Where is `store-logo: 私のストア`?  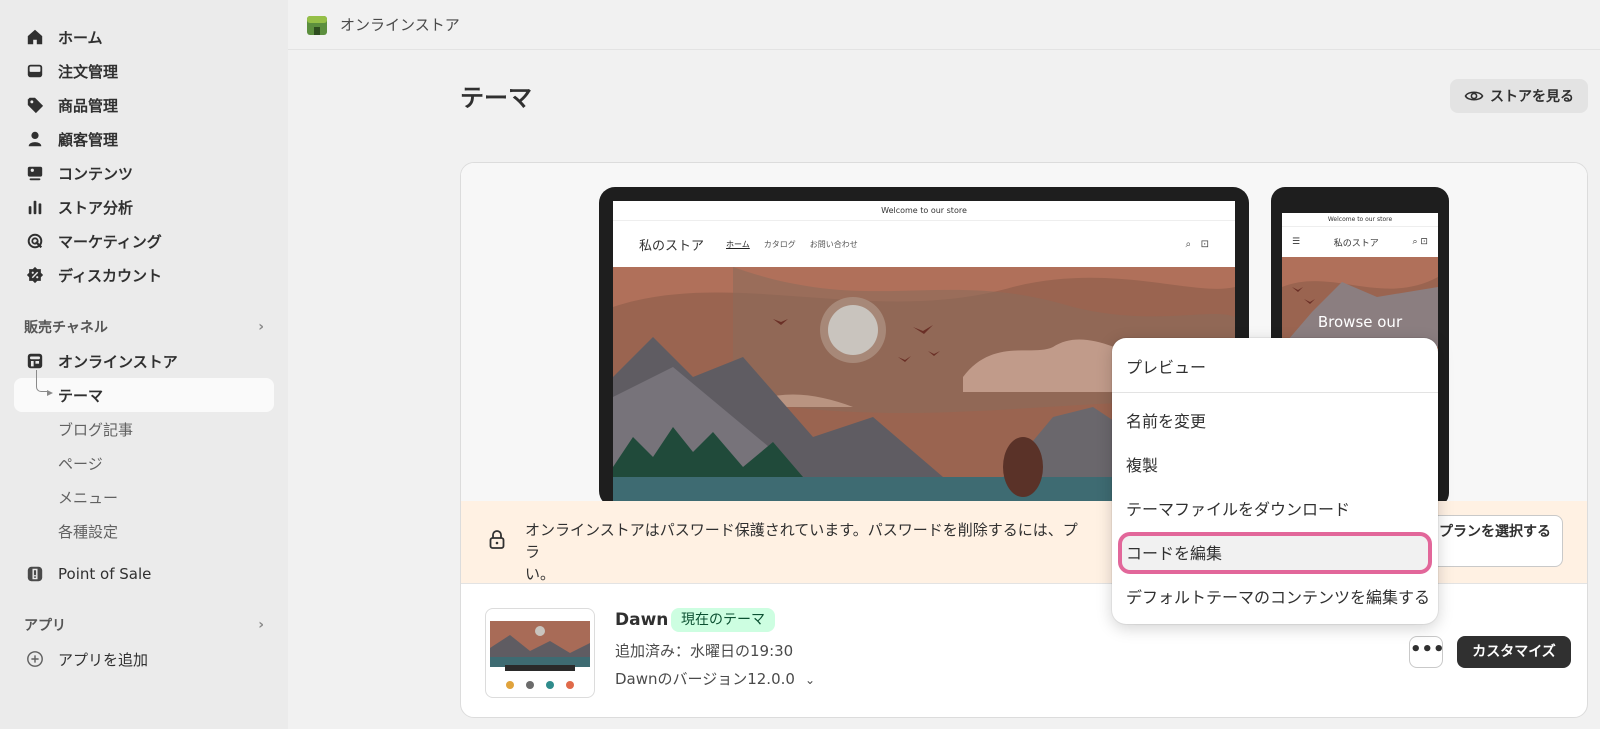
store-logo: 私のストア is located at coordinates (672, 246).